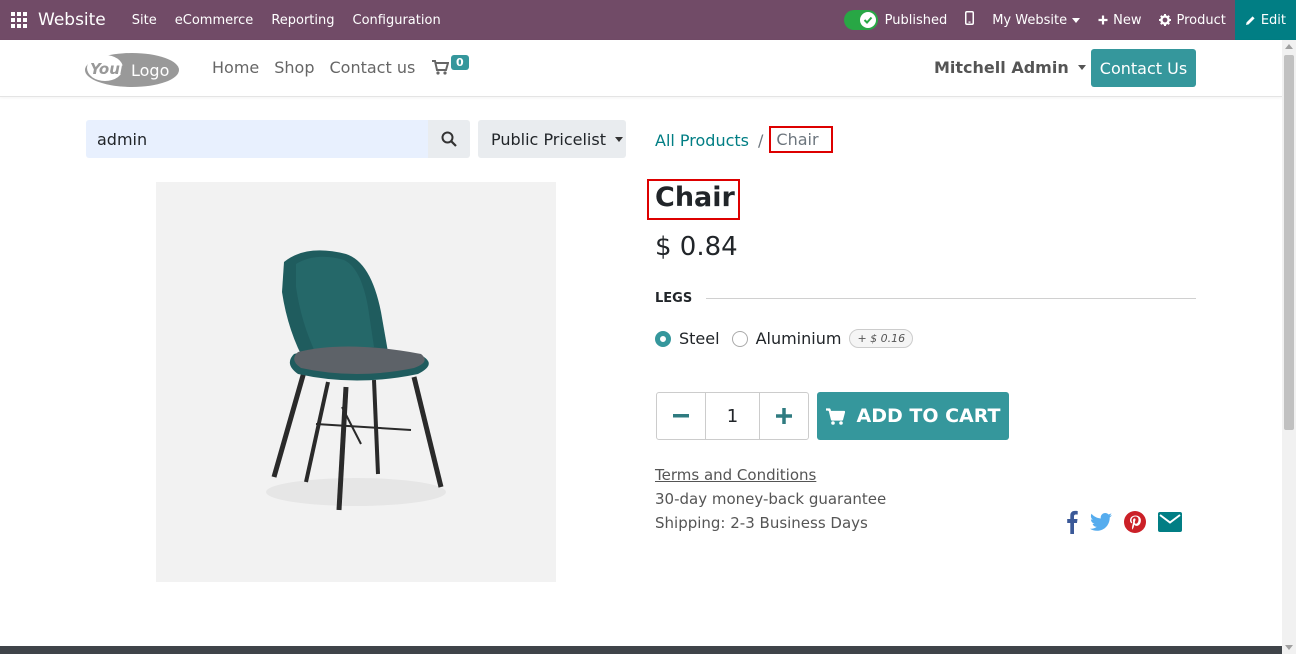 The height and width of the screenshot is (654, 1296). Describe the element at coordinates (235, 67) in the screenshot. I see `nav-home: Home` at that location.